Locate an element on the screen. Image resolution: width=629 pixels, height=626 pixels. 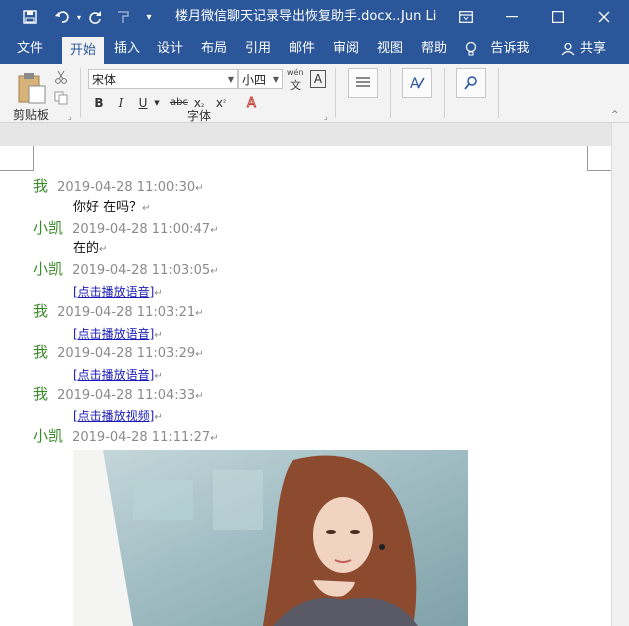
font-name-value: 宋体 is located at coordinates (104, 80).